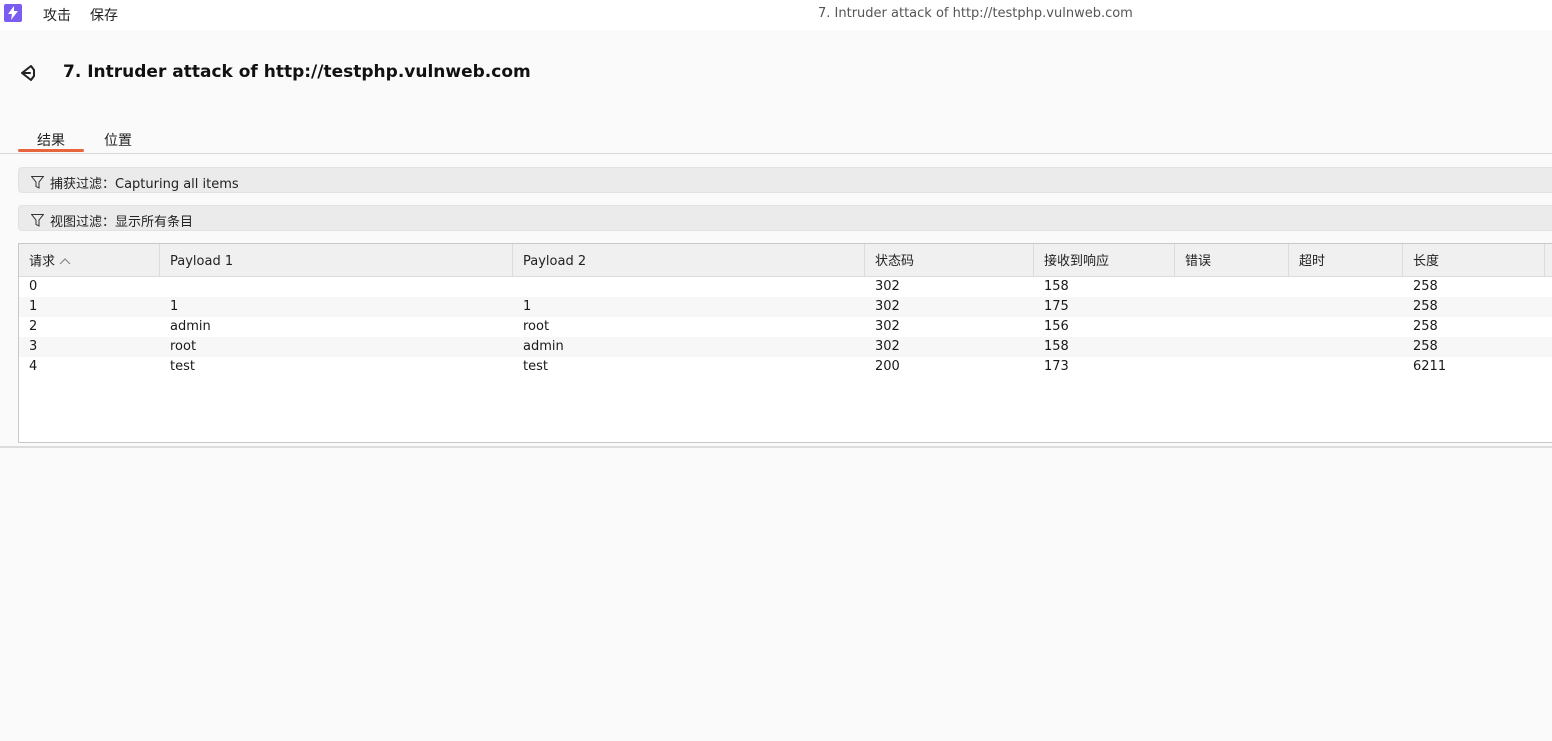 The height and width of the screenshot is (741, 1552). I want to click on column-header-comment: 注, so click(1548, 260).